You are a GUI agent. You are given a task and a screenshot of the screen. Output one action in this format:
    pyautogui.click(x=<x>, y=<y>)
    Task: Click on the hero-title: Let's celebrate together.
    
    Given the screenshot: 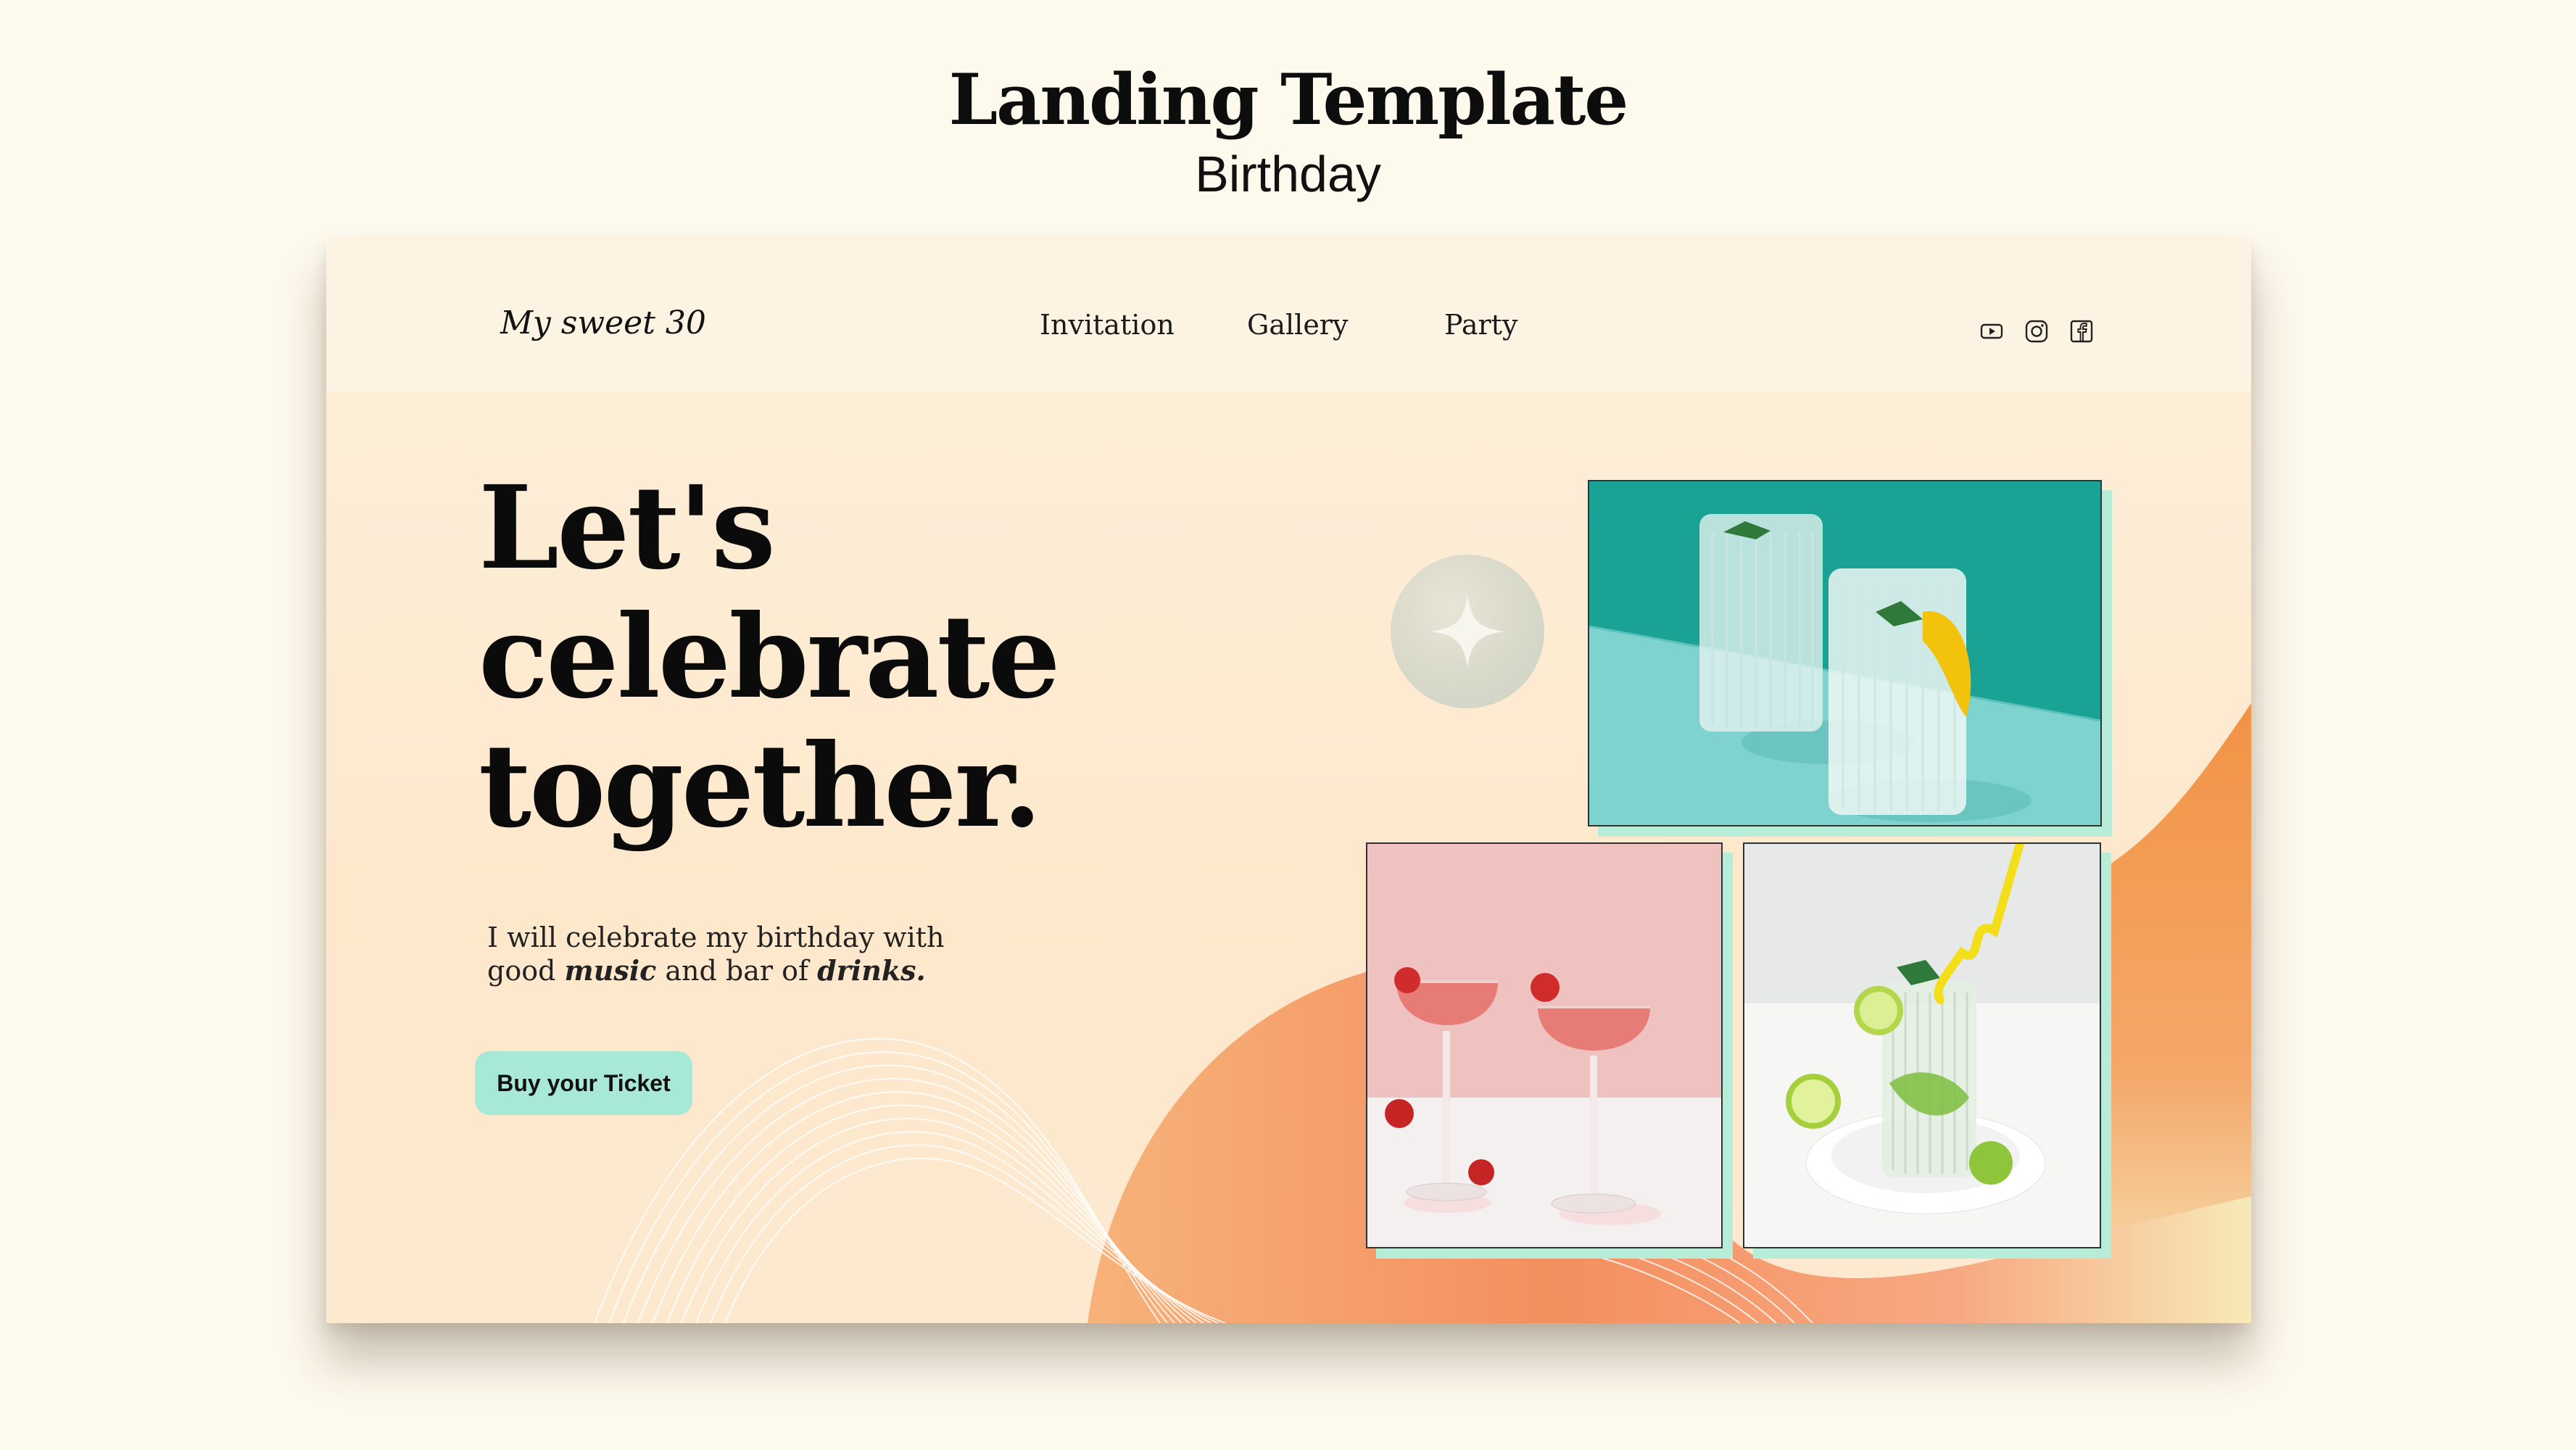 What is the action you would take?
    pyautogui.click(x=805, y=657)
    